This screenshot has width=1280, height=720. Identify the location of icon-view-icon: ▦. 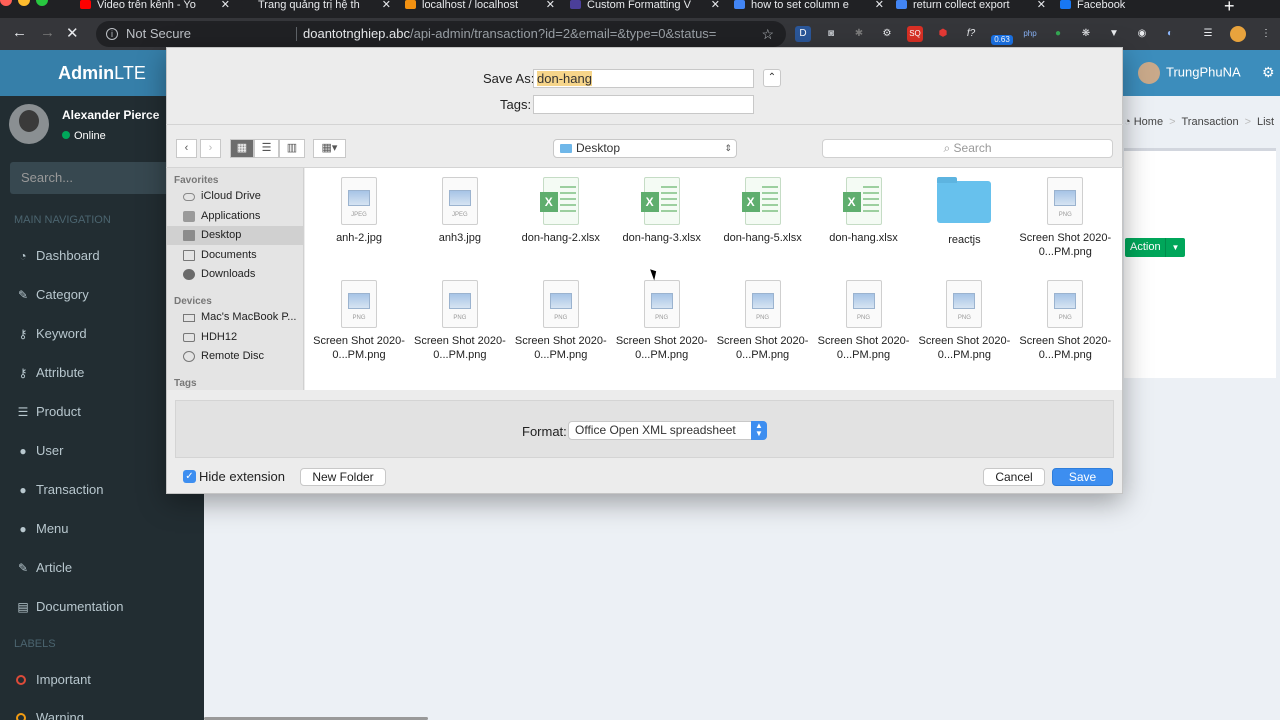
(242, 148).